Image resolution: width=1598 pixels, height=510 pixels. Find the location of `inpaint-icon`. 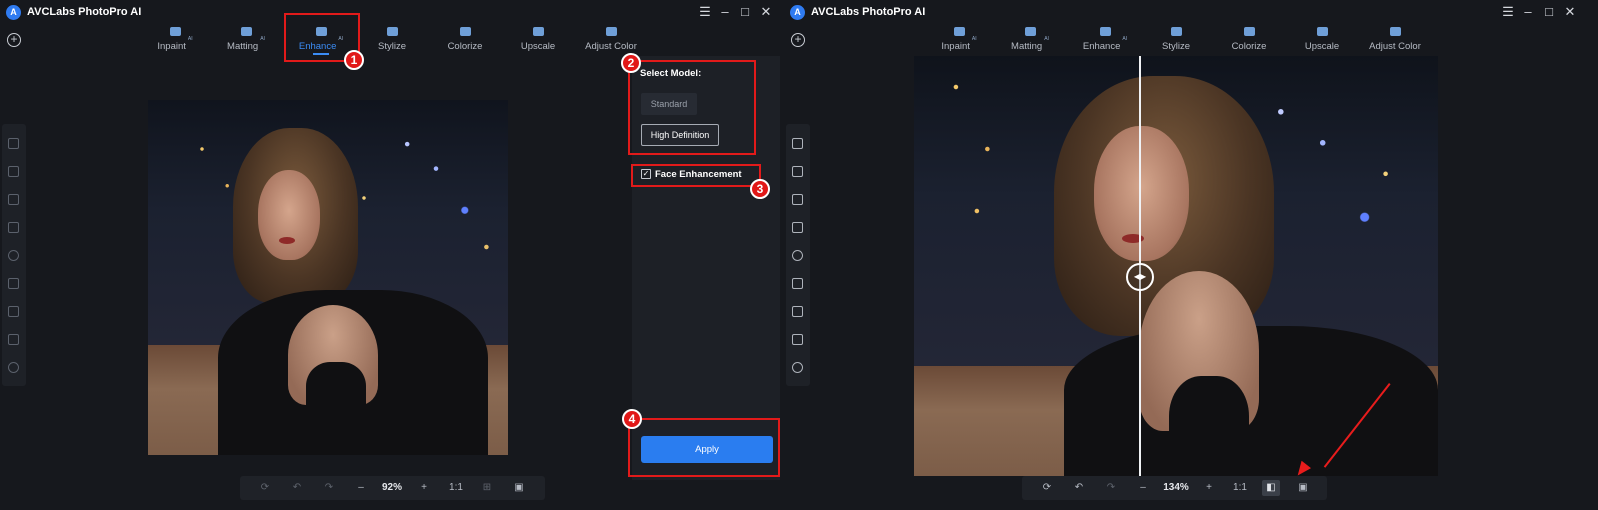

inpaint-icon is located at coordinates (959, 31).